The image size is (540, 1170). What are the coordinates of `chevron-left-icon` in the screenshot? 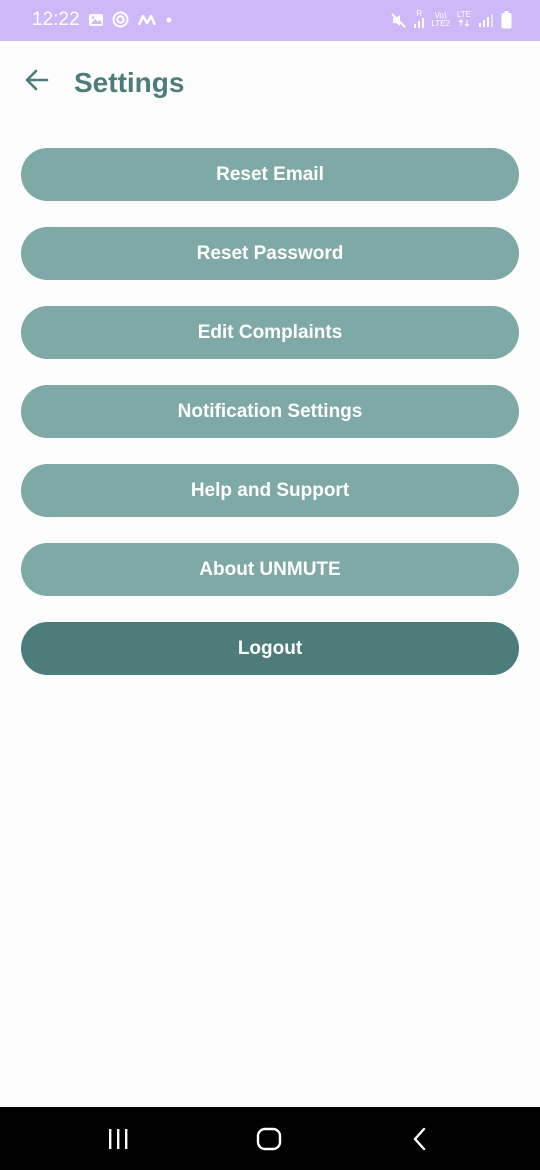 It's located at (419, 1139).